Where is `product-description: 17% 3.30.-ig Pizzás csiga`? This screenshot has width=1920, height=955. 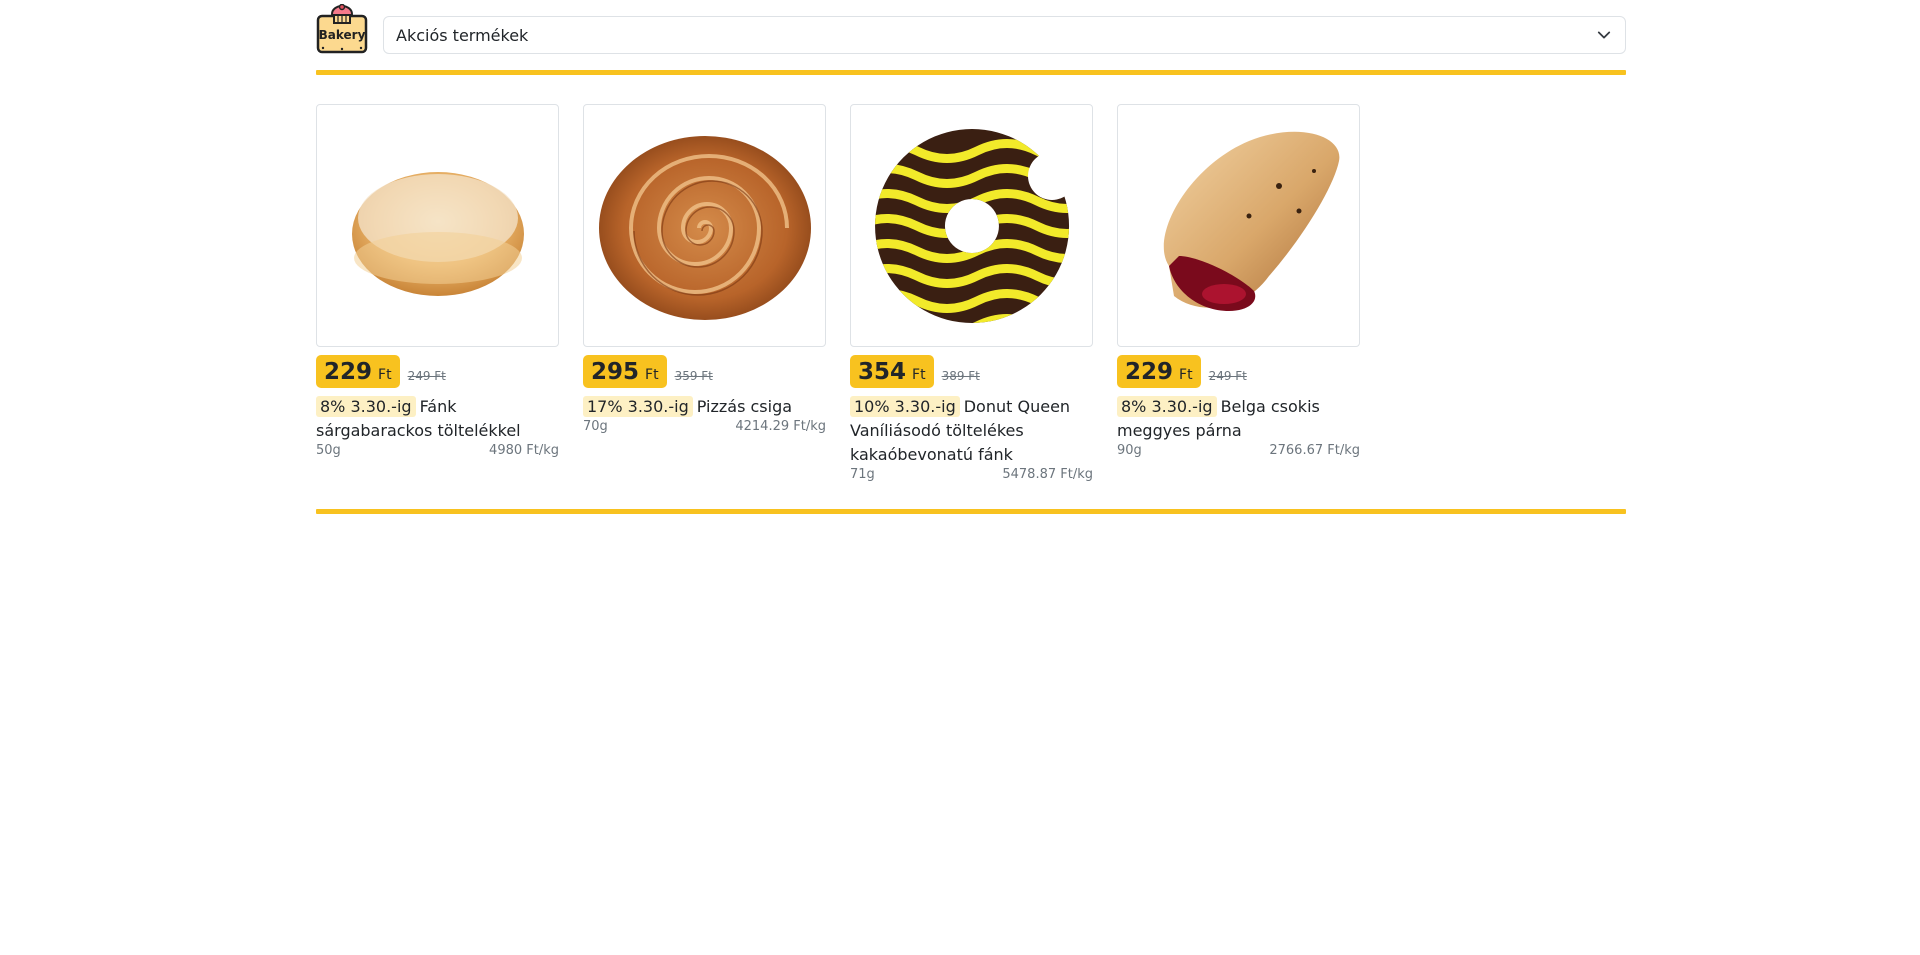
product-description: 17% 3.30.-ig Pizzás csiga is located at coordinates (704, 407).